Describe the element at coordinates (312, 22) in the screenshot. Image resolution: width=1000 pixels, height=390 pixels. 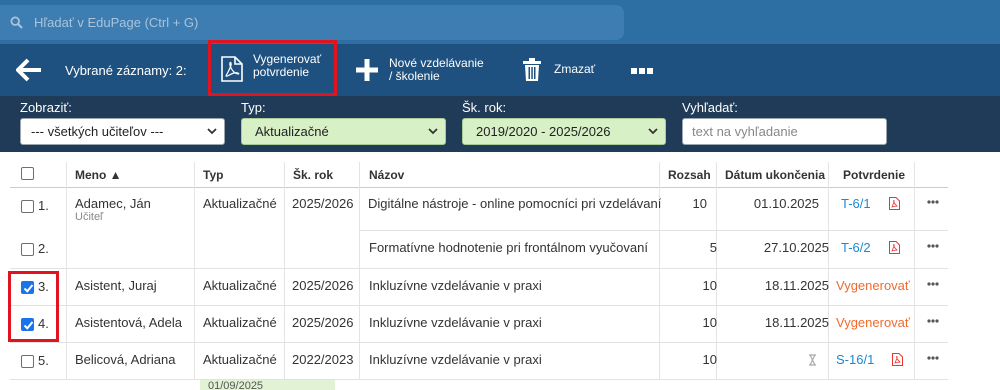
I see `global-search-input: Hľadať v EduPage (Ctrl + G)` at that location.